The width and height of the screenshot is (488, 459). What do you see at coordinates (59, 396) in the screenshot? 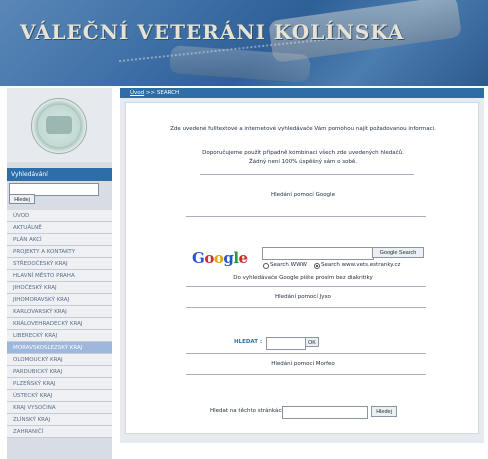
I see `sidebar-menu-item: ÚSTECKÝ KRAJ` at bounding box center [59, 396].